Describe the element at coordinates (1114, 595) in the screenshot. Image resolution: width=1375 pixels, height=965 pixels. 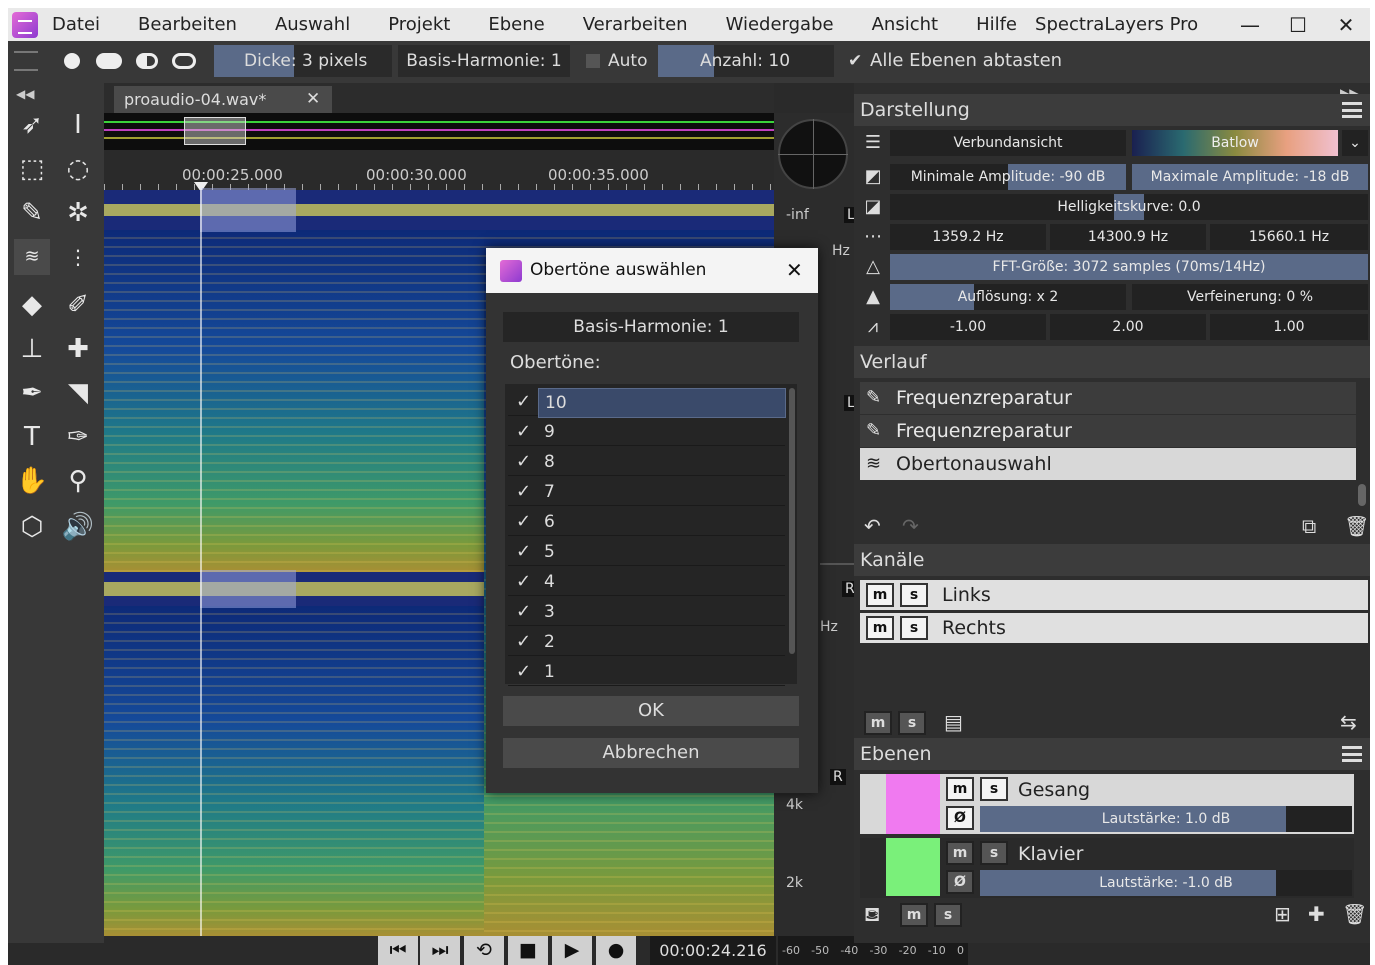
I see `channel-row: m s Links` at that location.